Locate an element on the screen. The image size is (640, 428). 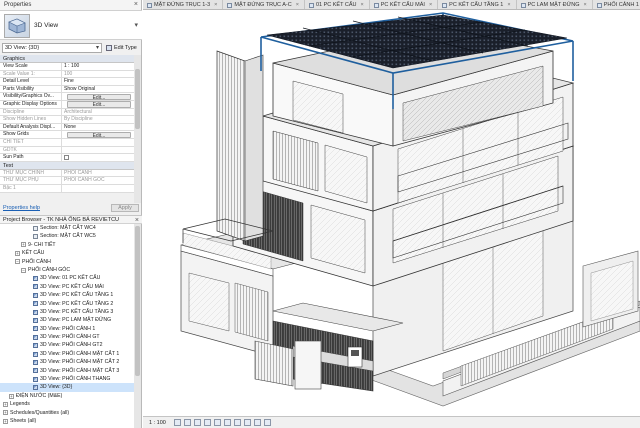
tree-item: 3D View: PHỐI CẢNH MẶT CẮT 1 is located at coordinates (67, 354).